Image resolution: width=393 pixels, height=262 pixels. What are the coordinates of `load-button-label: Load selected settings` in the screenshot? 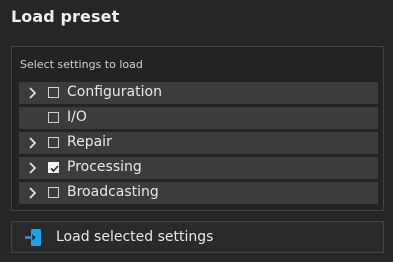 It's located at (135, 237).